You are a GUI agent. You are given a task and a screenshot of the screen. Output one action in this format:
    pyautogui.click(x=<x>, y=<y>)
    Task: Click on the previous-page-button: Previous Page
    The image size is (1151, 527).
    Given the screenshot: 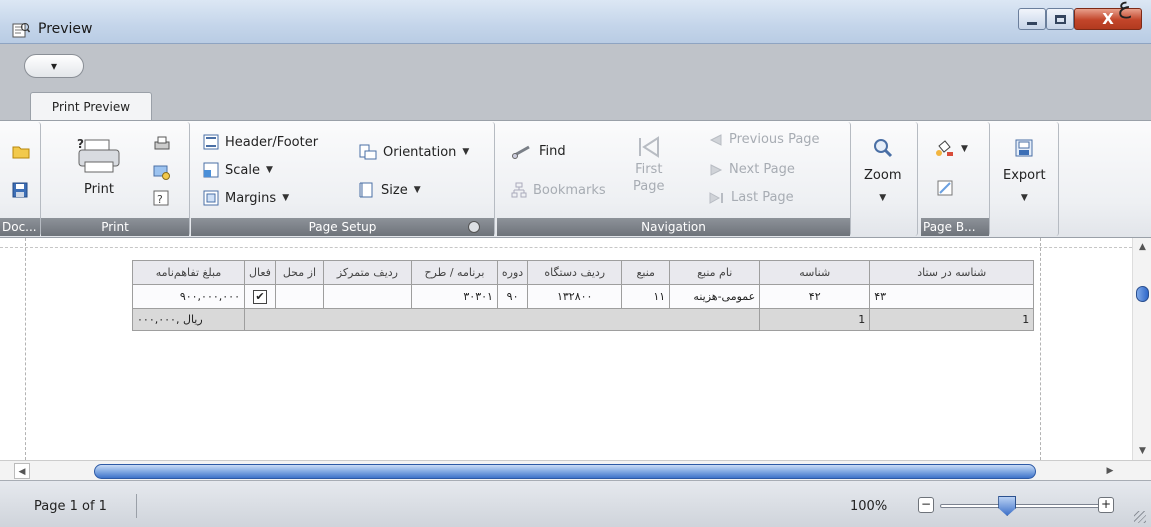 What is the action you would take?
    pyautogui.click(x=764, y=139)
    